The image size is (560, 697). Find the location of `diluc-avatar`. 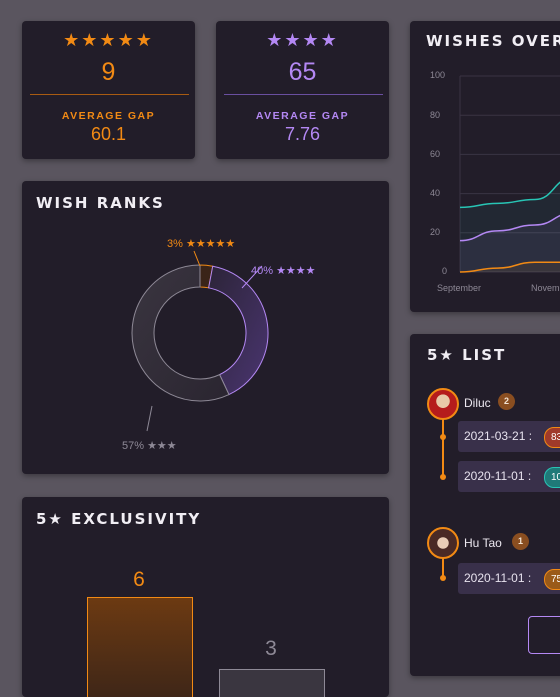

diluc-avatar is located at coordinates (443, 404).